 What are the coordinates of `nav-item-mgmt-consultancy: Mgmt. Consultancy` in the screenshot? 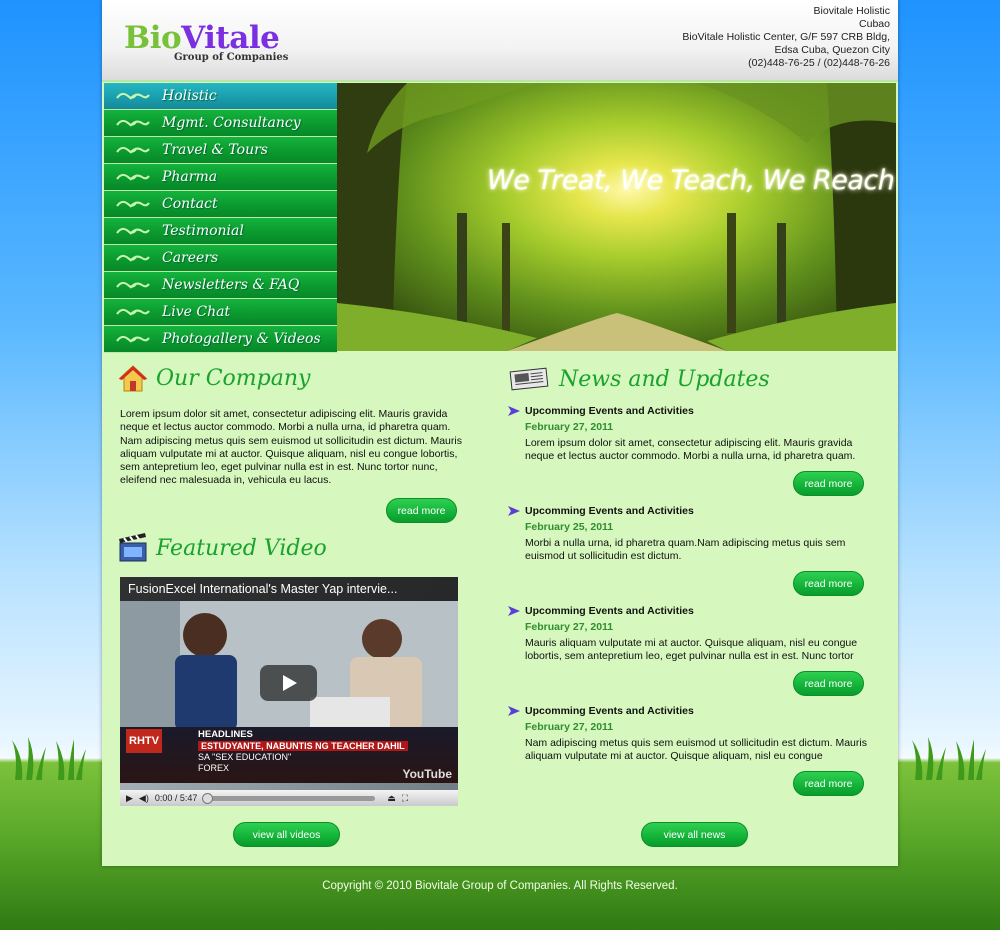 It's located at (220, 123).